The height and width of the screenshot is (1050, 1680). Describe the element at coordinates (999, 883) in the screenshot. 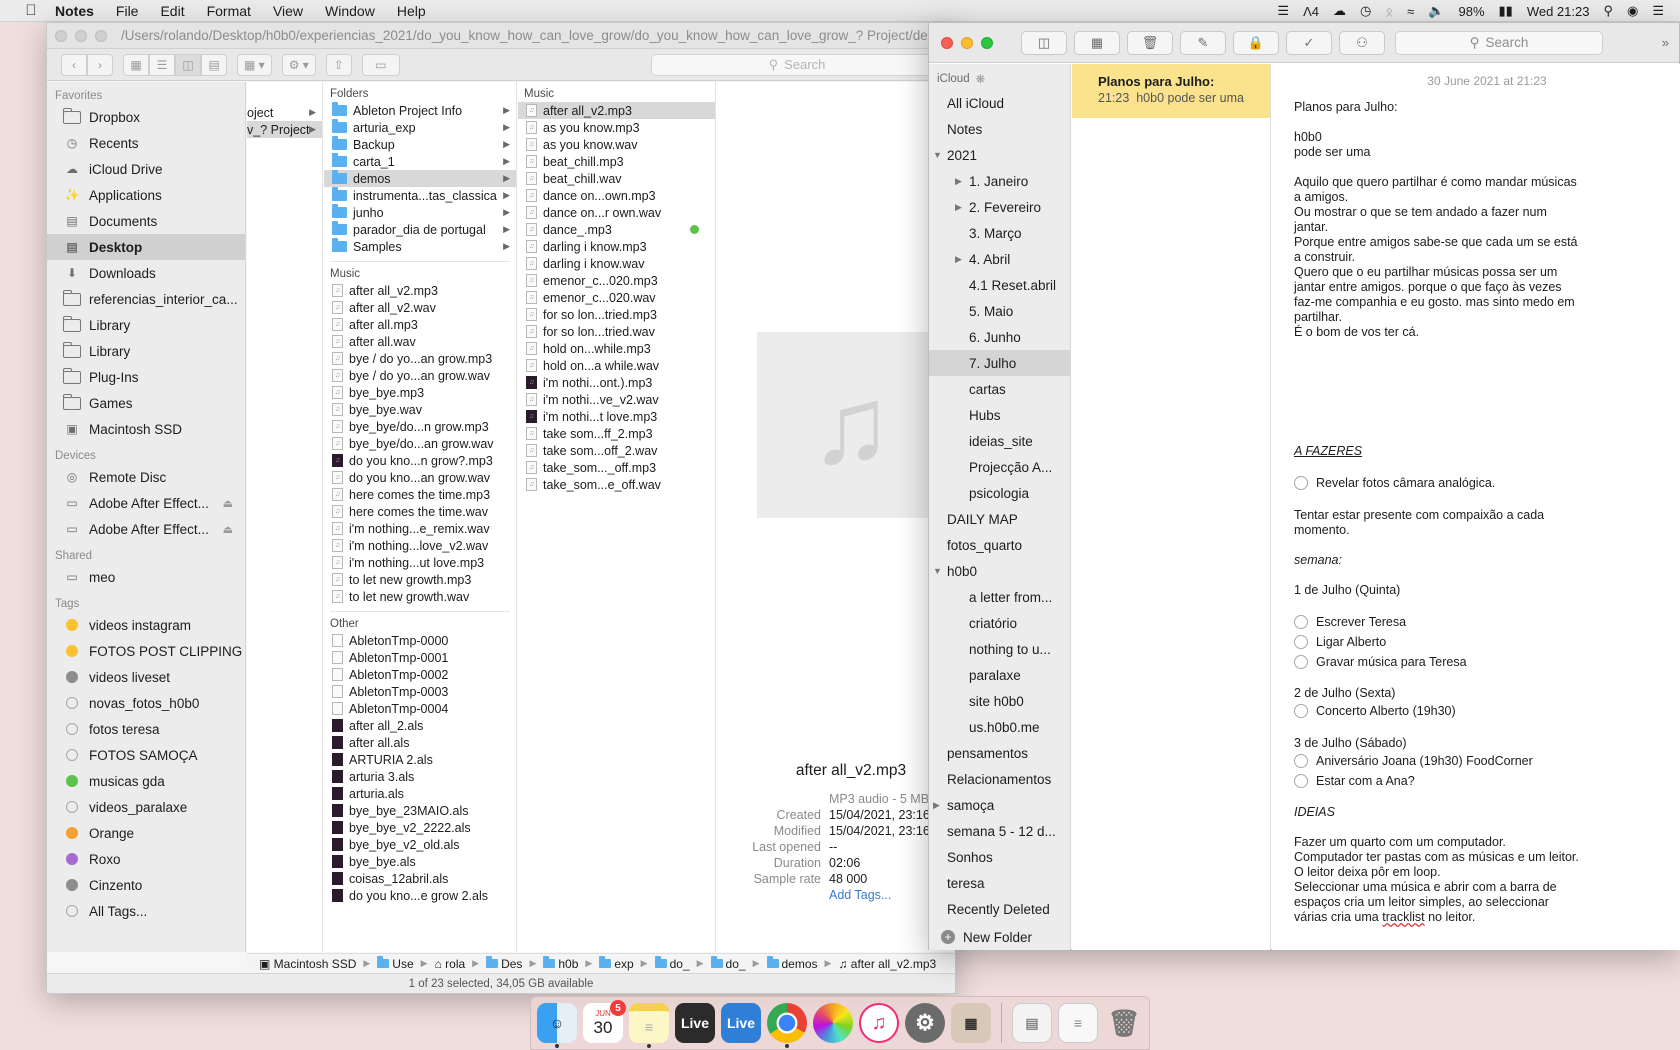

I see `folder-item: teresa` at that location.